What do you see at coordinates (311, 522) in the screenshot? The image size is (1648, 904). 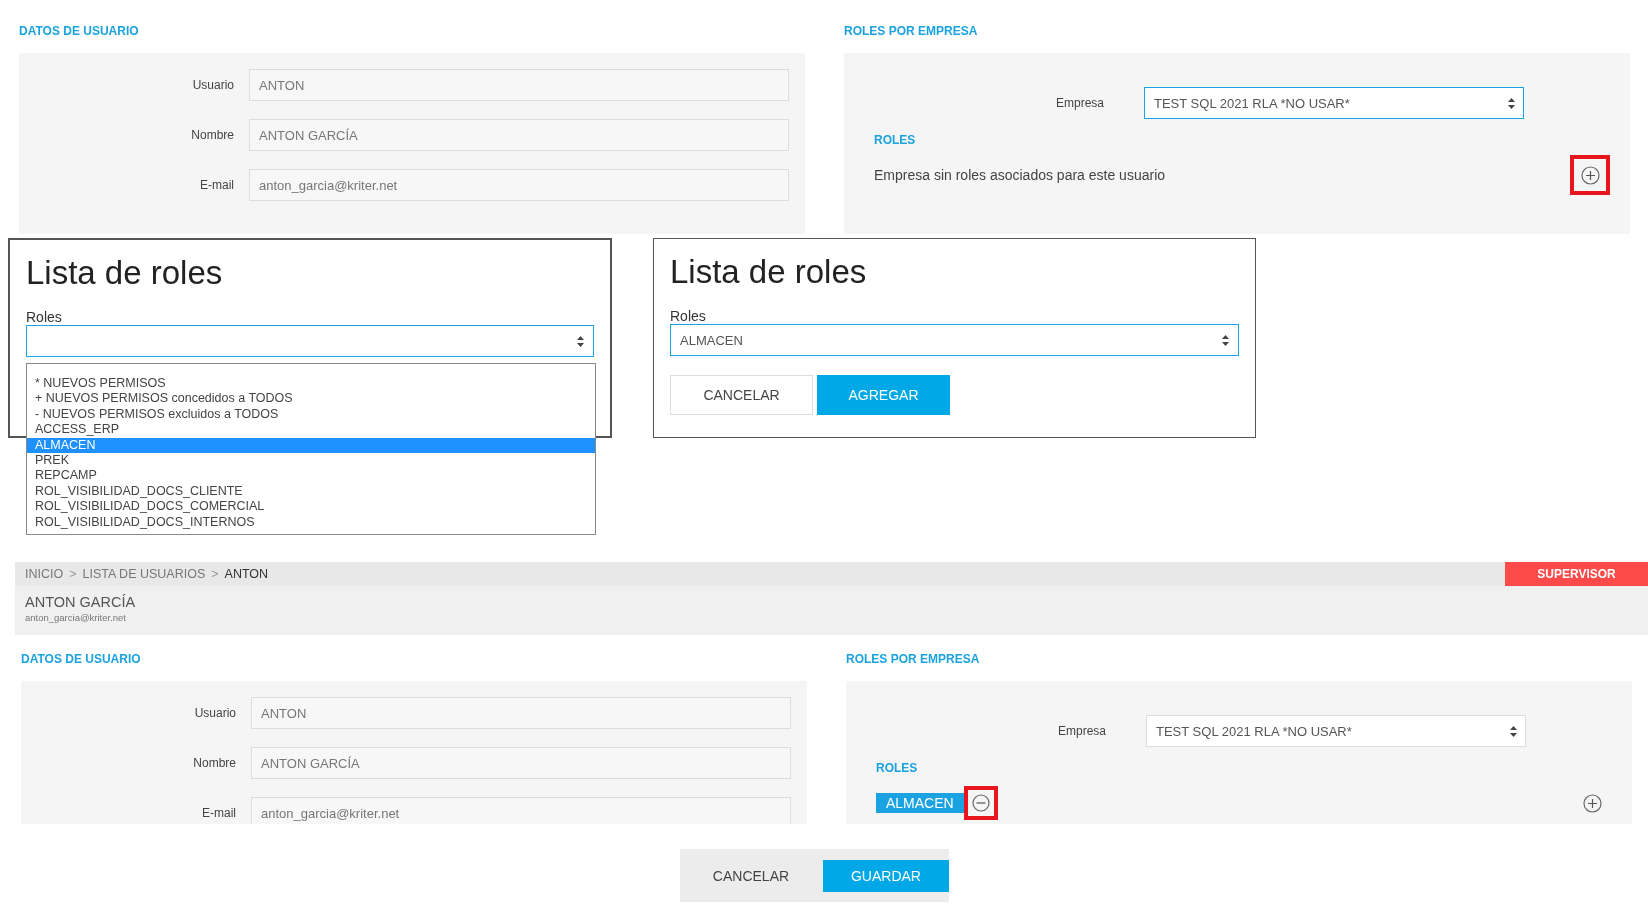 I see `dropdown-option: ROL_VISIBILIDAD_DOCS_INTERNOS` at bounding box center [311, 522].